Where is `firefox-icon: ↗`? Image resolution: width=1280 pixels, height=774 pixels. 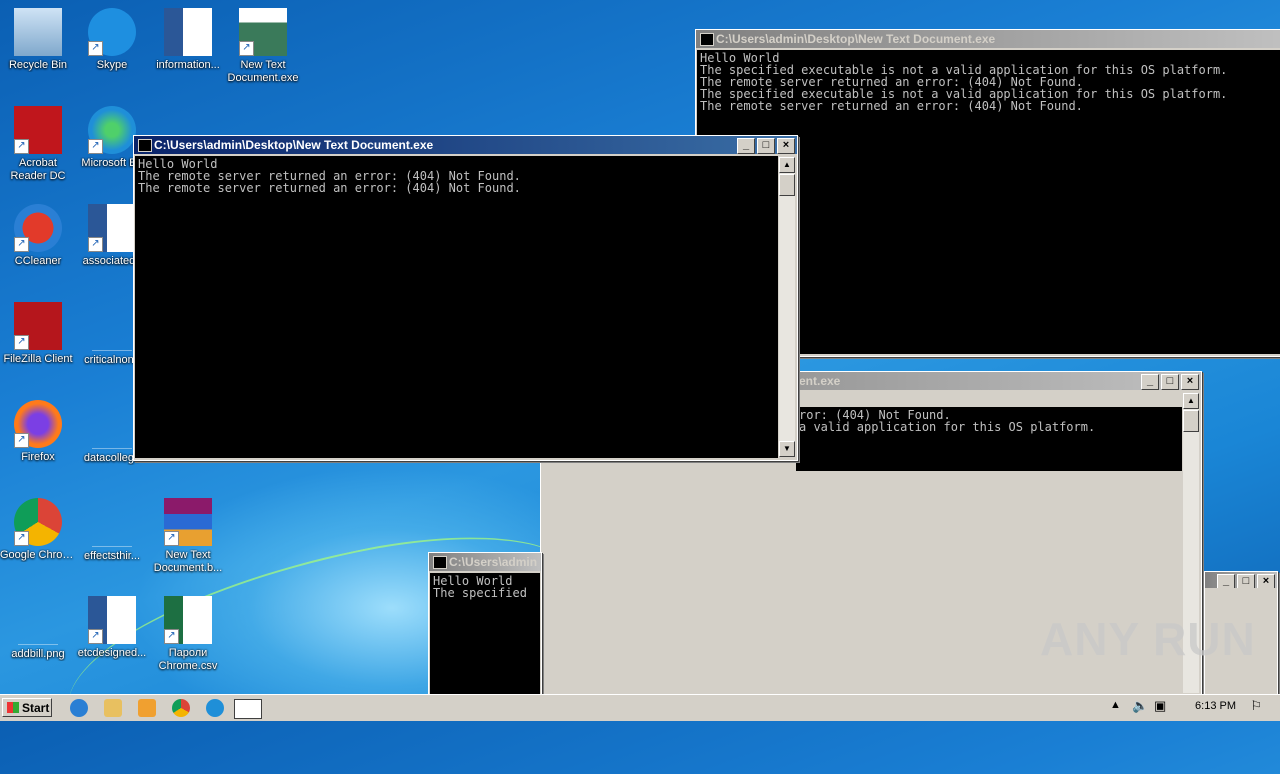 firefox-icon: ↗ is located at coordinates (38, 424).